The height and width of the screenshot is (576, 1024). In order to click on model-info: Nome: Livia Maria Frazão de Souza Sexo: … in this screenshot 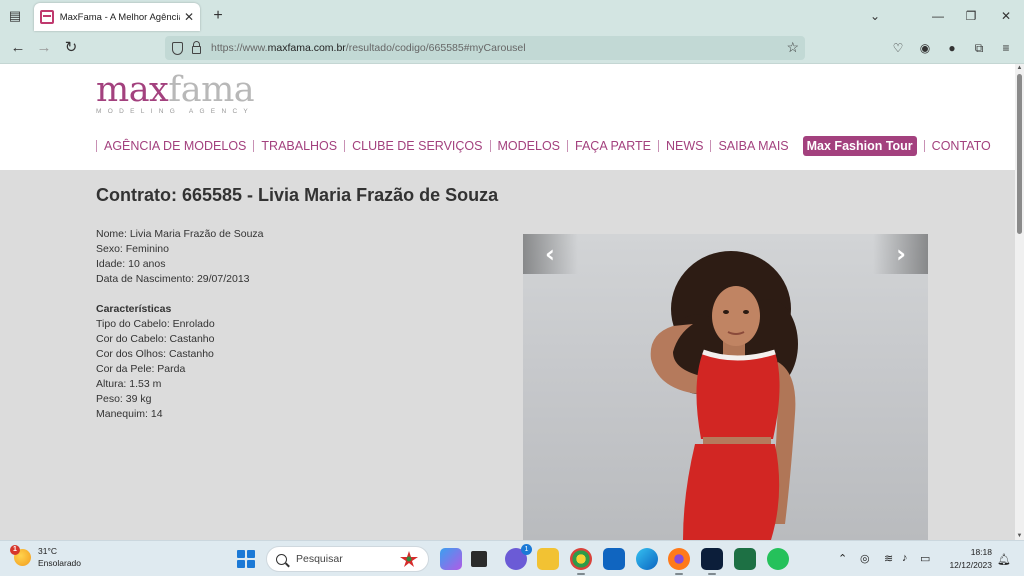, I will do `click(180, 324)`.